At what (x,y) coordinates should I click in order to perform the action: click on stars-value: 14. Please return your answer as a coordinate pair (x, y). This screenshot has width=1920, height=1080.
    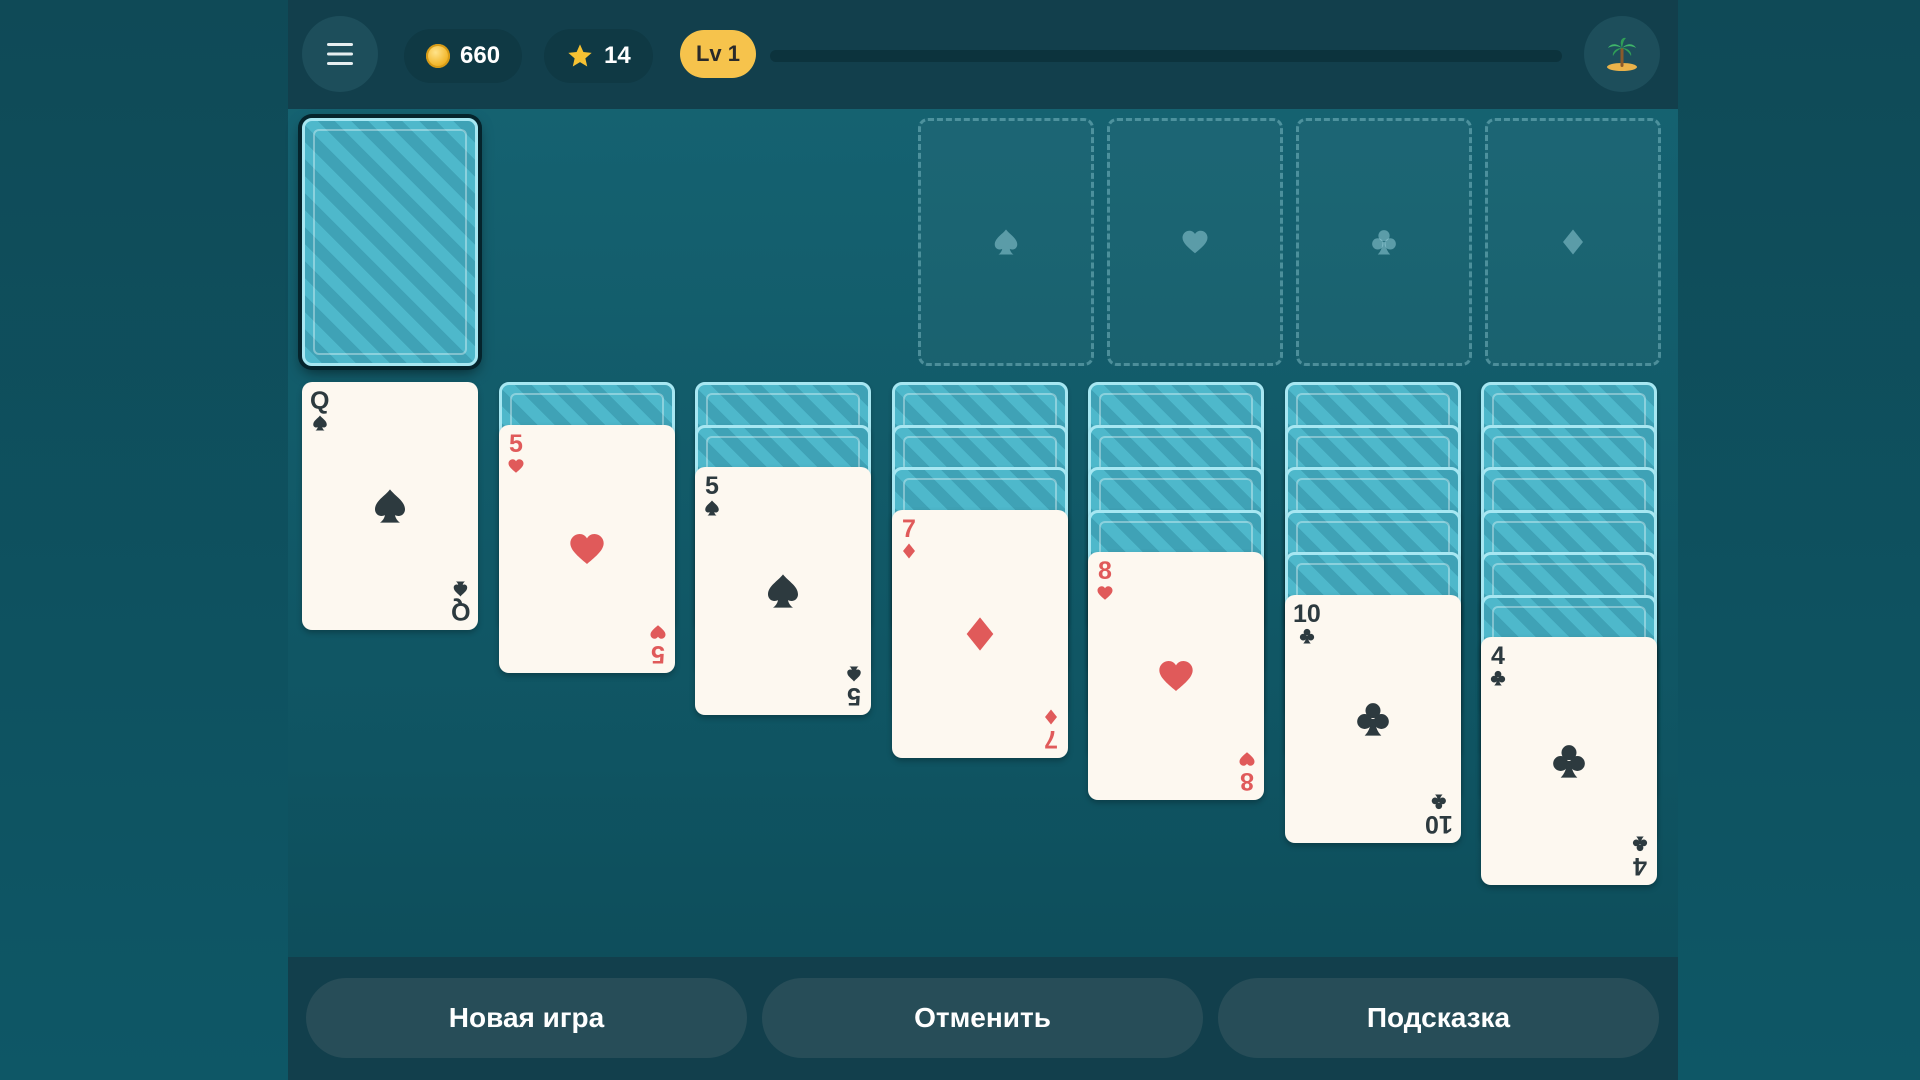
    Looking at the image, I should click on (617, 55).